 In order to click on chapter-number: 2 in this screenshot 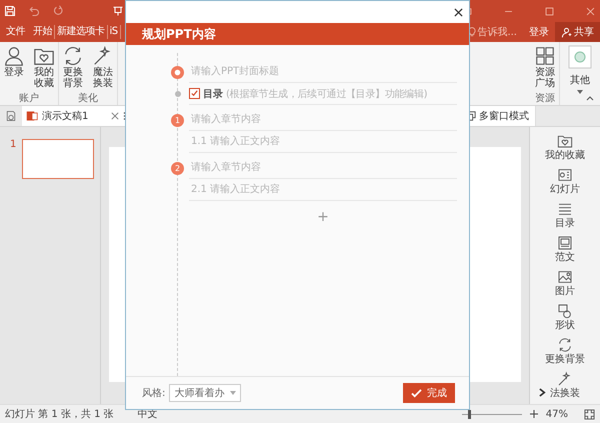, I will do `click(177, 168)`.